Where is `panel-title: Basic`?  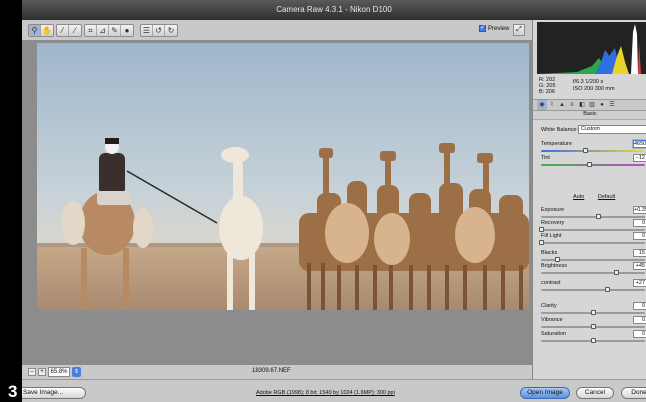 panel-title: Basic is located at coordinates (589, 115).